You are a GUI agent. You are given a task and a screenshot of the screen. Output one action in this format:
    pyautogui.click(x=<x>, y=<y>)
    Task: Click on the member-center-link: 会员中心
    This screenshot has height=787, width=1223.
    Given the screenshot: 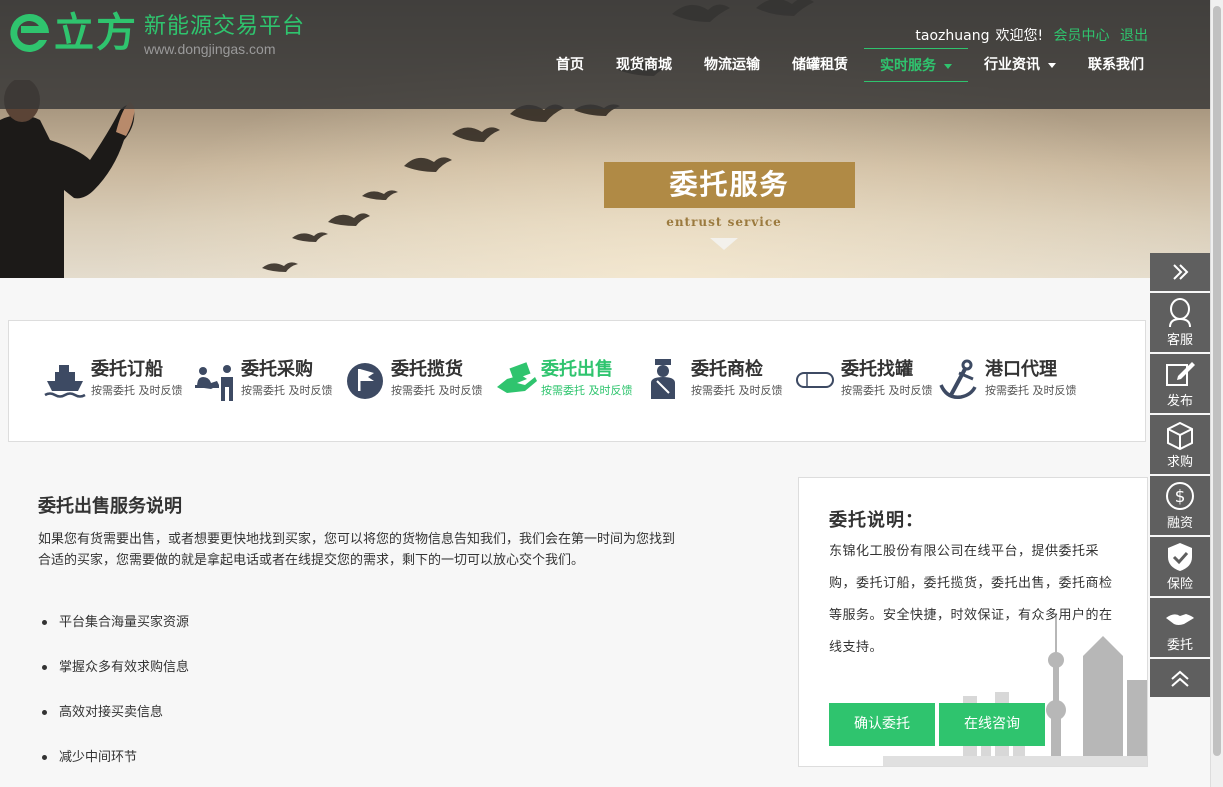 What is the action you would take?
    pyautogui.click(x=1082, y=36)
    